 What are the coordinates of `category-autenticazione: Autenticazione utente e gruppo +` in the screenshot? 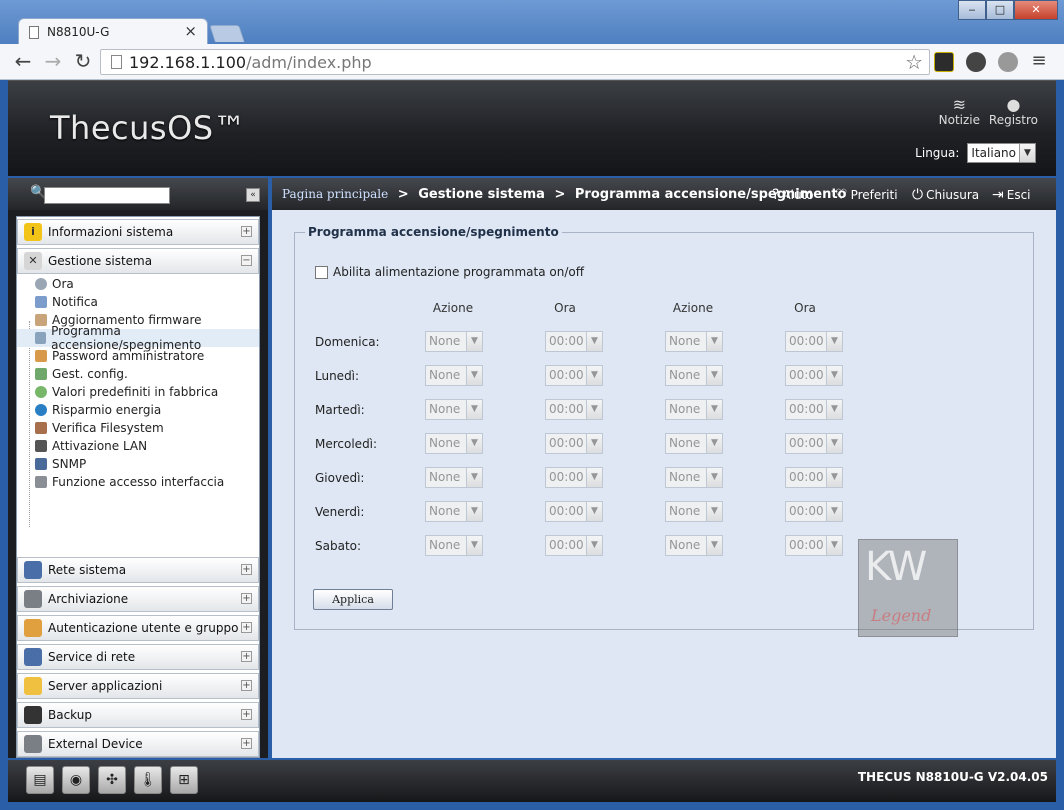 It's located at (138, 628).